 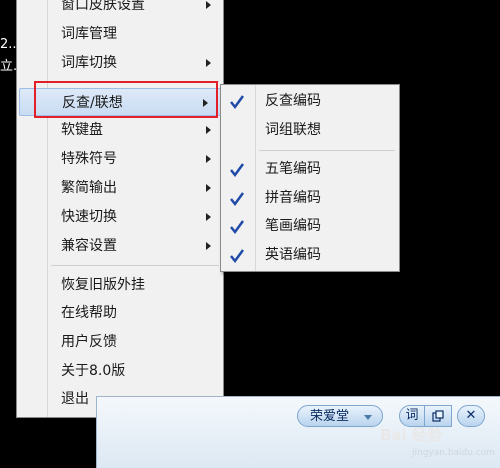 I want to click on menu-item-label: 窗口皮肤设置, so click(x=103, y=6).